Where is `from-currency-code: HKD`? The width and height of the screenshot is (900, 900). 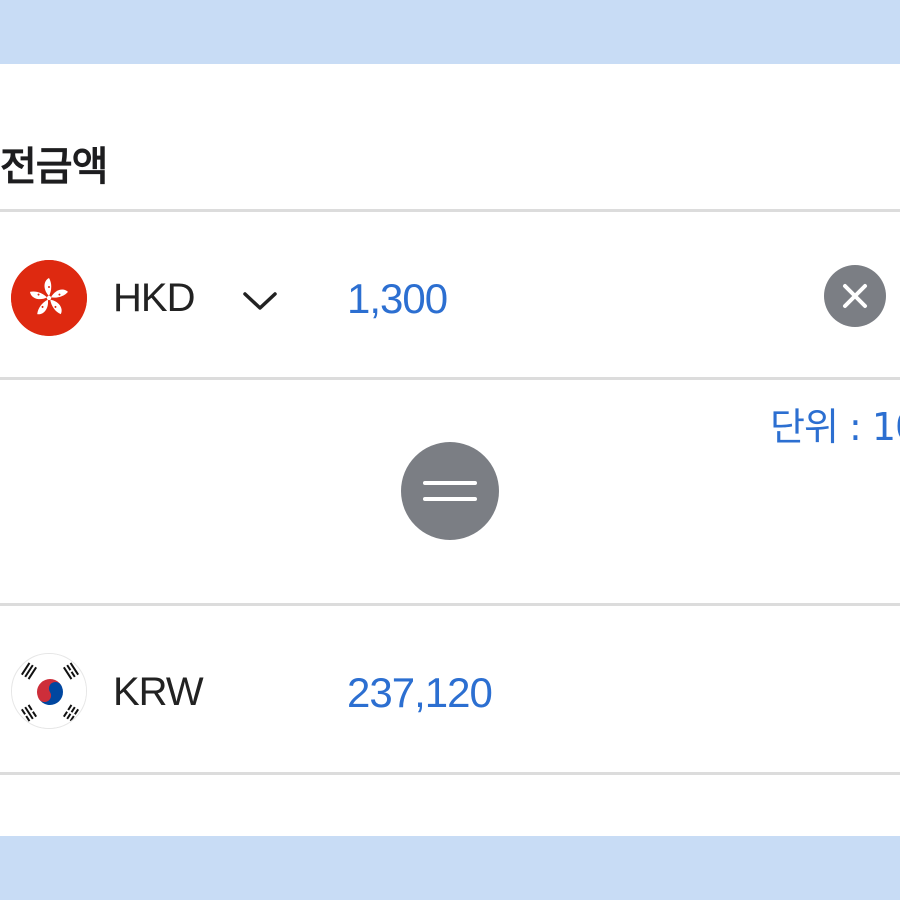
from-currency-code: HKD is located at coordinates (154, 298).